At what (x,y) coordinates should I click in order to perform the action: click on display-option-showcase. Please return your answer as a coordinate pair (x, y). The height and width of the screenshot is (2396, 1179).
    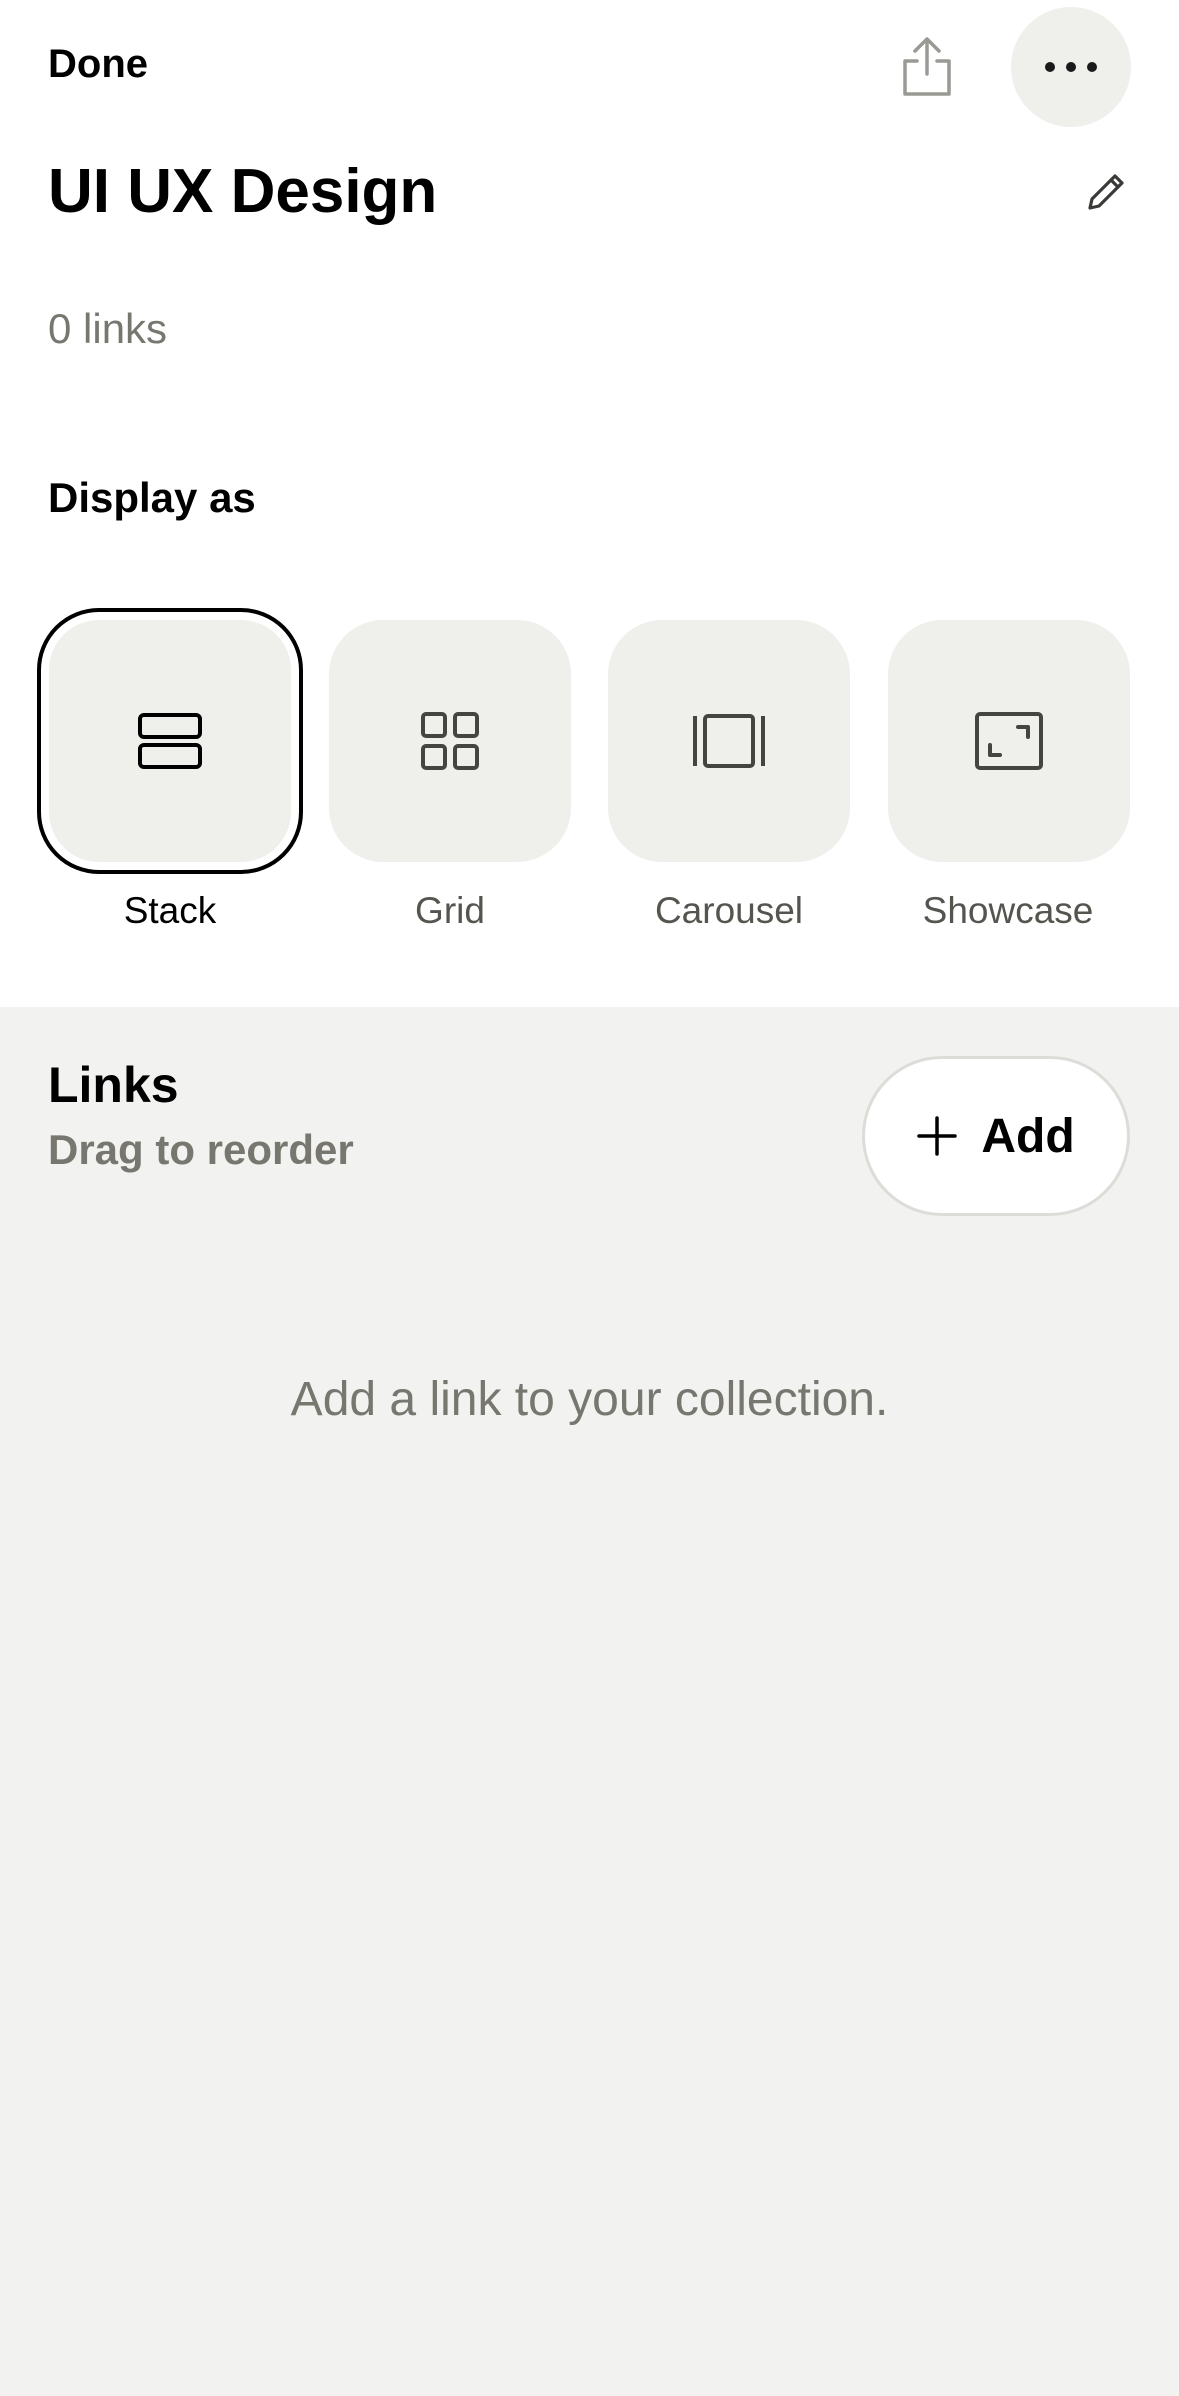
    Looking at the image, I should click on (1009, 741).